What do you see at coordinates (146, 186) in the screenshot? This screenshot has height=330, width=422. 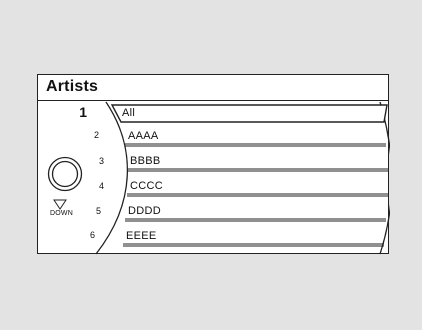 I see `list-item: CCCC` at bounding box center [146, 186].